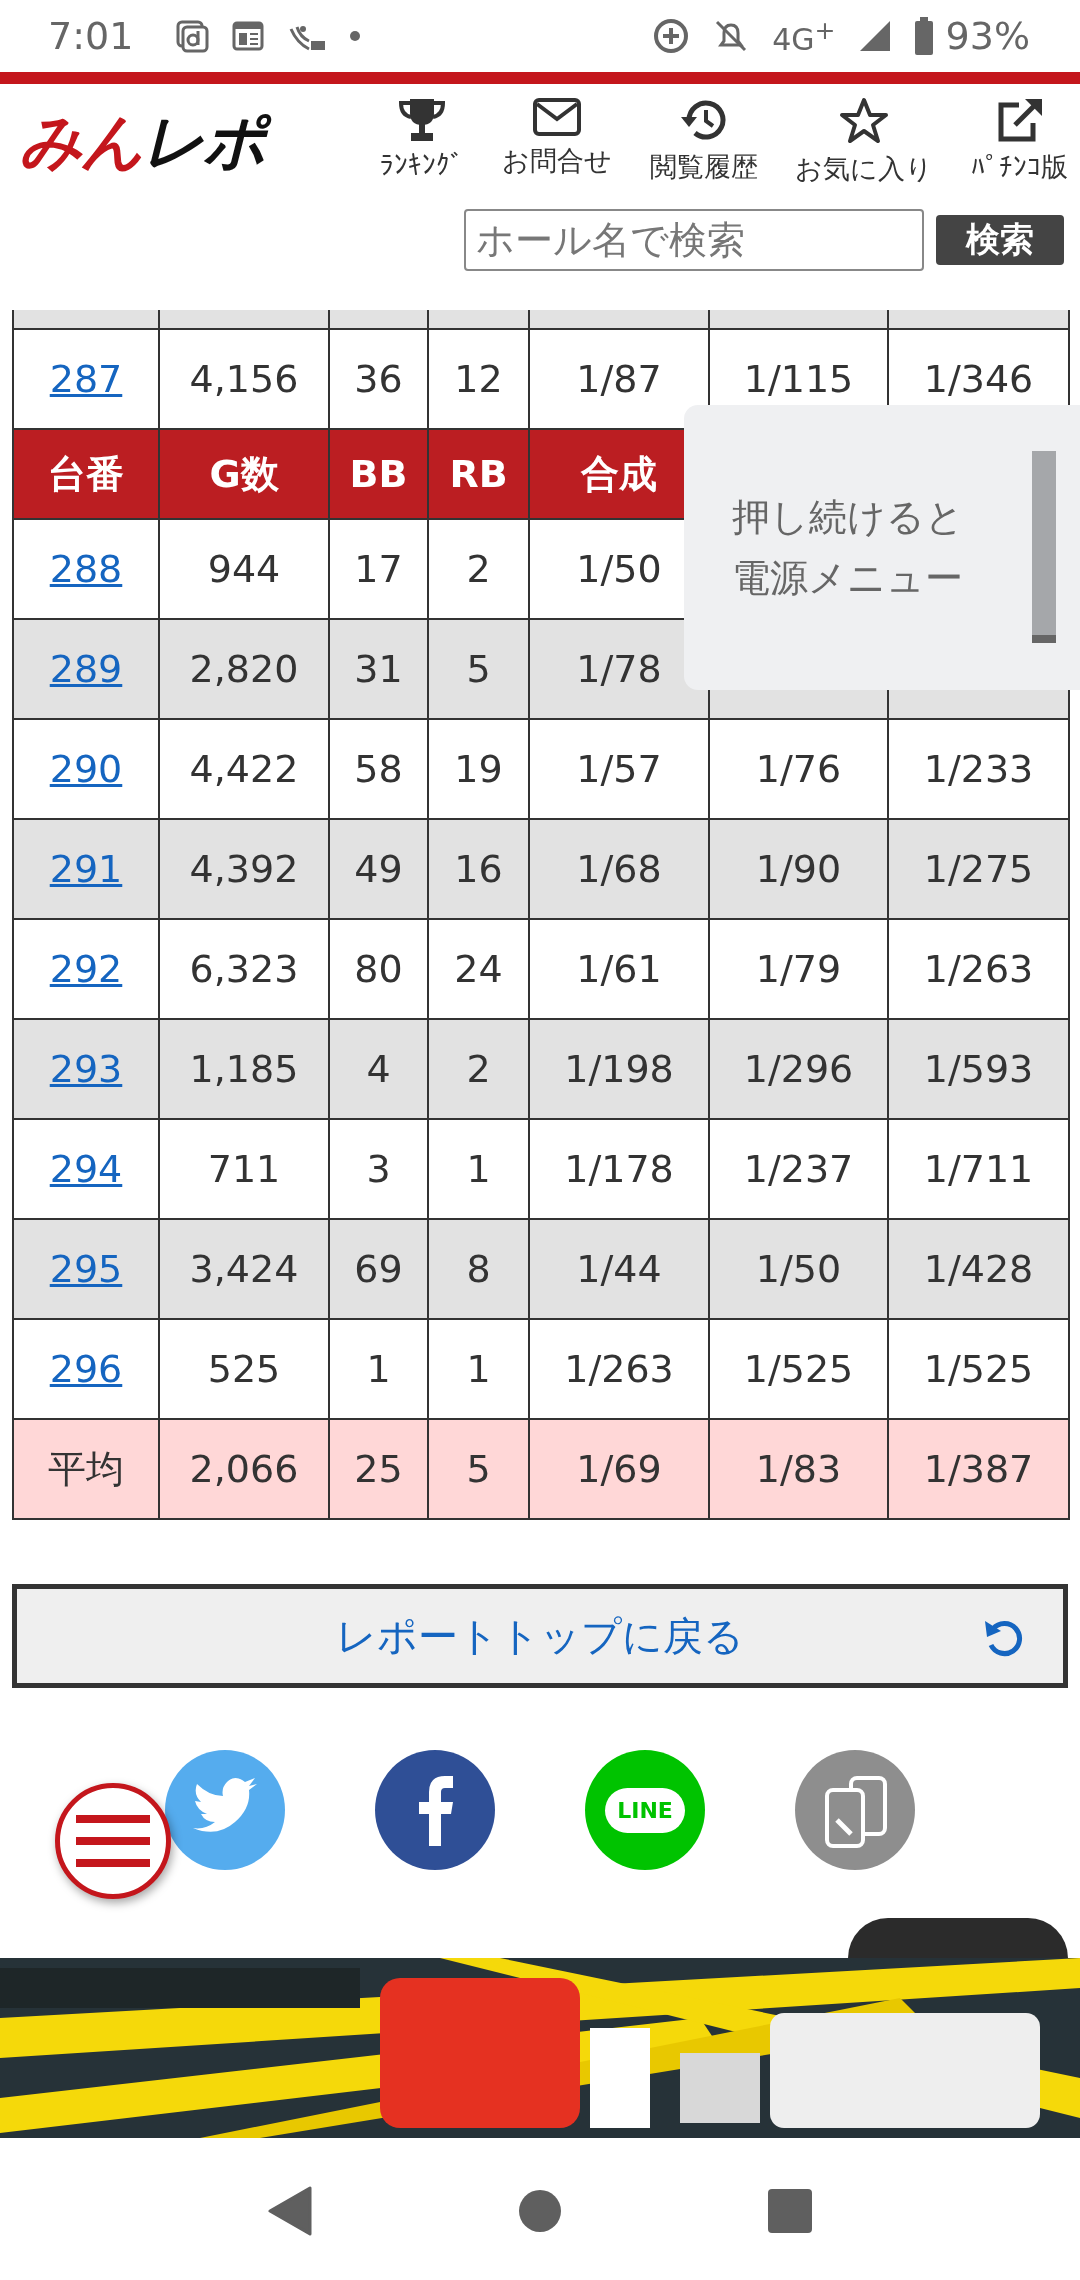  What do you see at coordinates (378, 569) in the screenshot?
I see `table-cell: 17` at bounding box center [378, 569].